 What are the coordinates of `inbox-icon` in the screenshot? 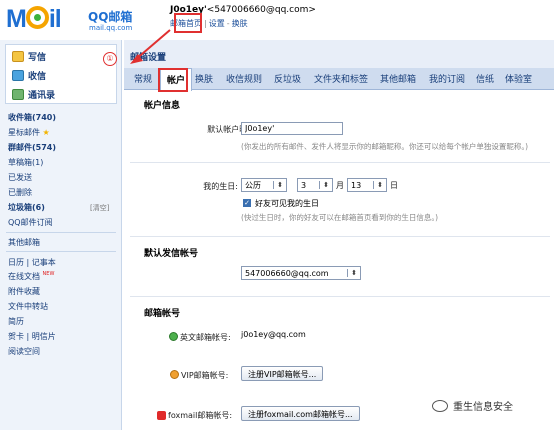 It's located at (18, 75).